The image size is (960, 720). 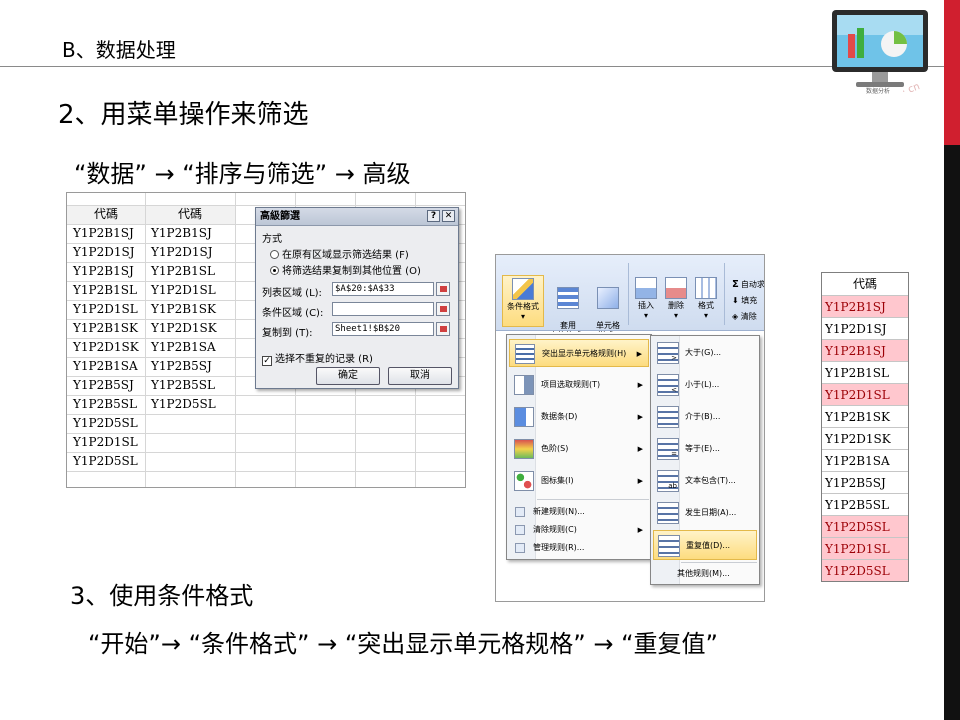 I want to click on highlight-rules-icon, so click(x=525, y=354).